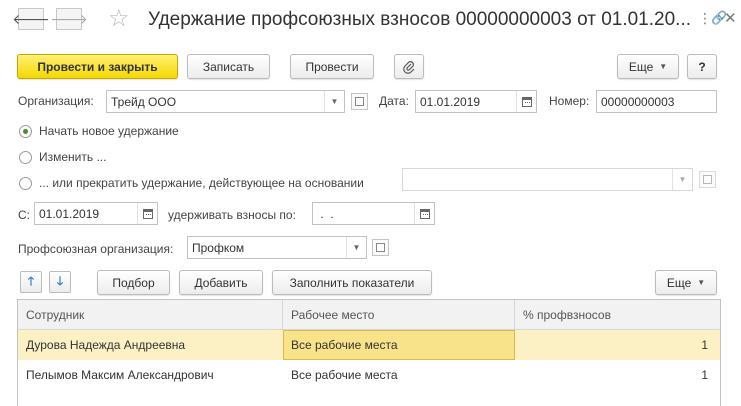 Image resolution: width=741 pixels, height=406 pixels. Describe the element at coordinates (69, 213) in the screenshot. I see `from-date-value: 01.01.2019` at that location.